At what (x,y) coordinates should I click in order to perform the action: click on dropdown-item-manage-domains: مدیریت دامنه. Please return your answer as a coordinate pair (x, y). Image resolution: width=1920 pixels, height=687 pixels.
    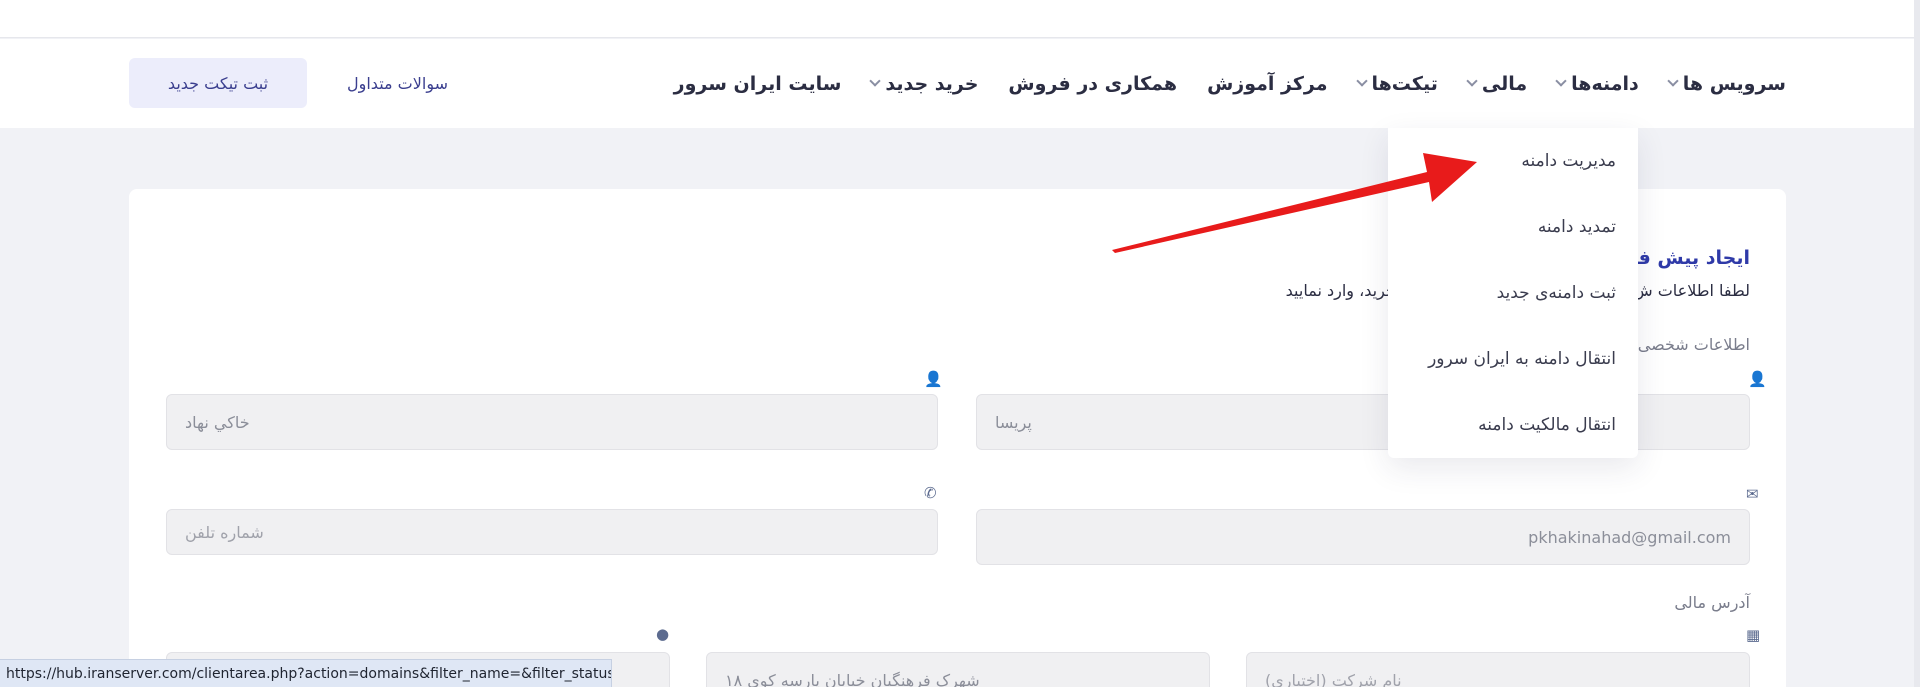
    Looking at the image, I should click on (1513, 161).